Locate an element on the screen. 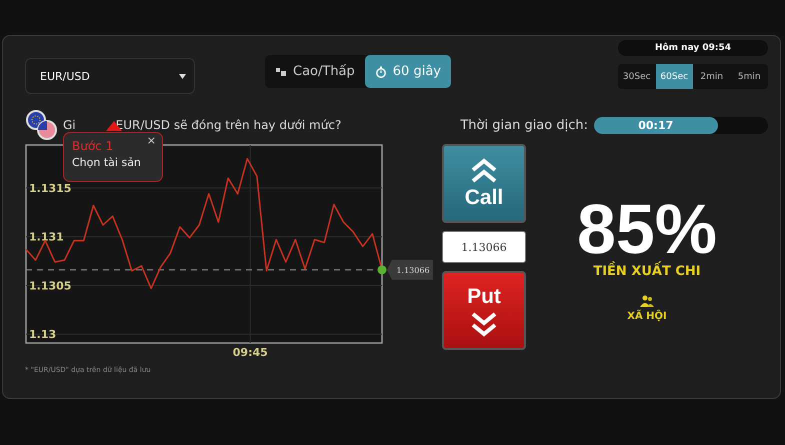 Image resolution: width=785 pixels, height=445 pixels. trade-time-fill: 00:17 is located at coordinates (656, 125).